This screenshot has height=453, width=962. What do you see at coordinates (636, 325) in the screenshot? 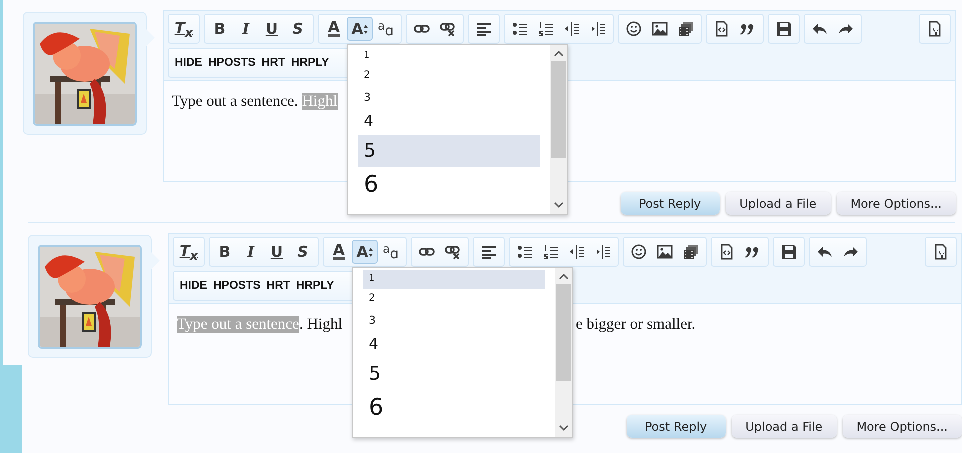
I see `editor-text: e bigger or smaller.` at bounding box center [636, 325].